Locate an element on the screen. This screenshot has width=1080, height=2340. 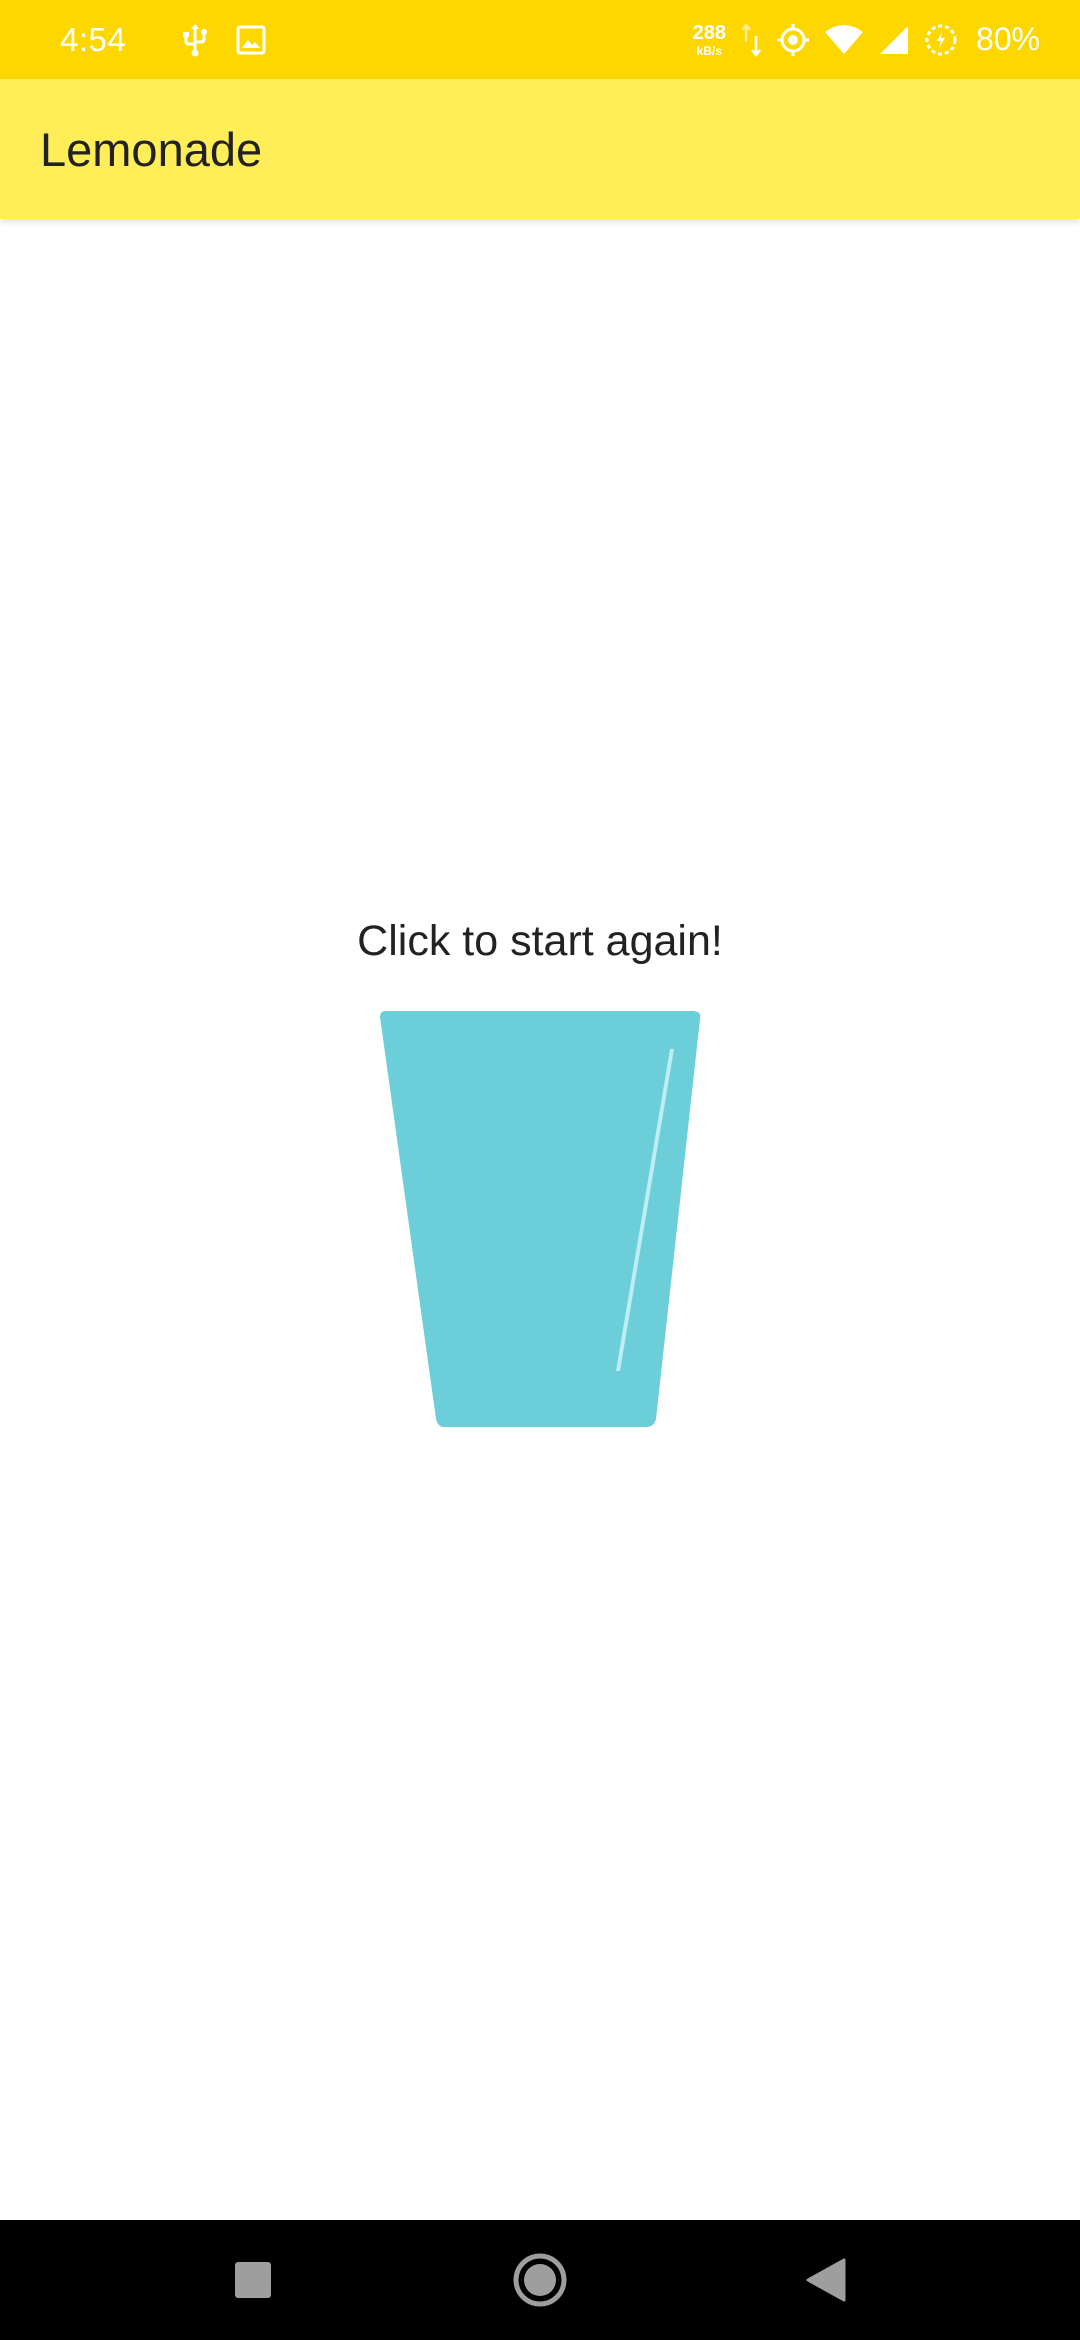
instruction-text: Click to start again! is located at coordinates (540, 941).